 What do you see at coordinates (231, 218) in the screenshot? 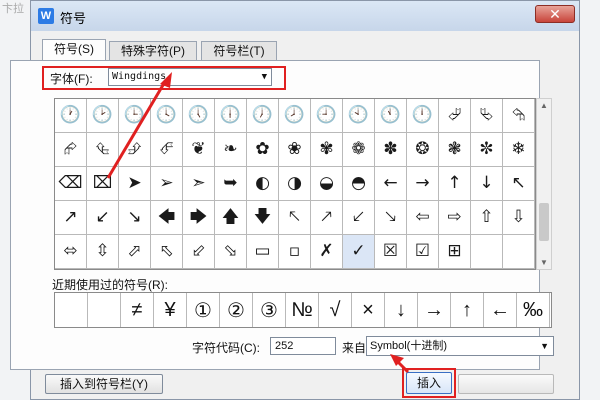
I see `symbol-cell: 🡅` at bounding box center [231, 218].